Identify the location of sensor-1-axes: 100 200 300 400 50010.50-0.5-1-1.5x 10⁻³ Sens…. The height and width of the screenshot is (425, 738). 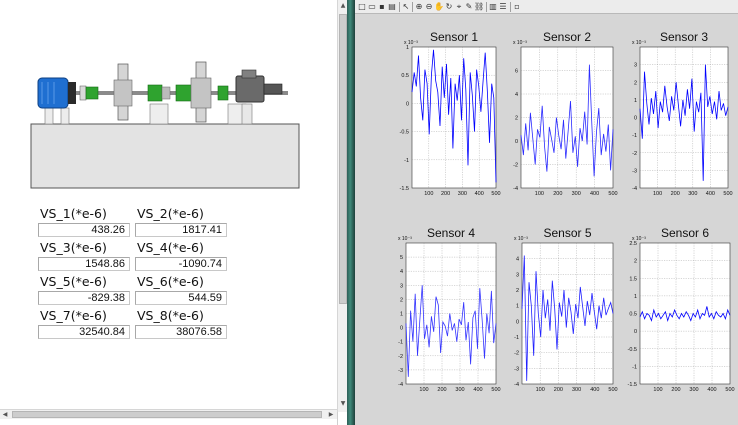
(450, 113).